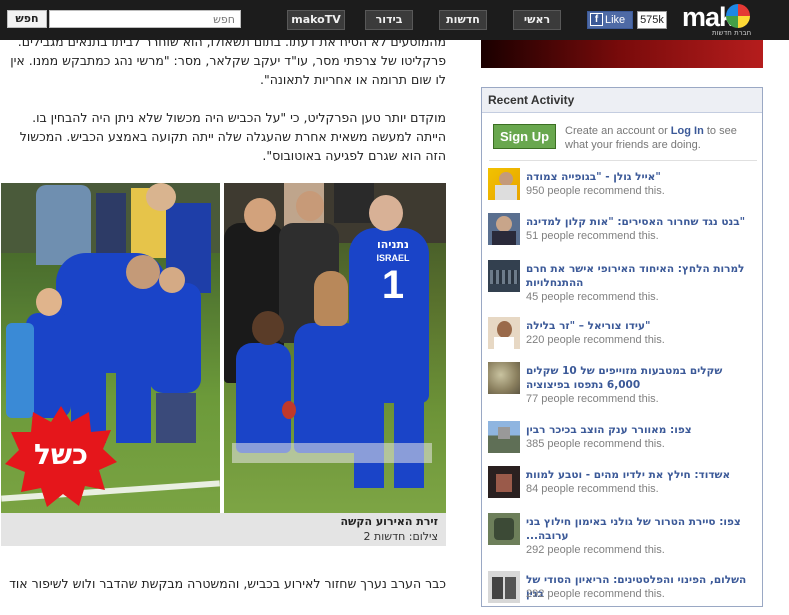 This screenshot has width=789, height=615. Describe the element at coordinates (595, 191) in the screenshot. I see `activity-item-count: 950 people recommend this.` at that location.